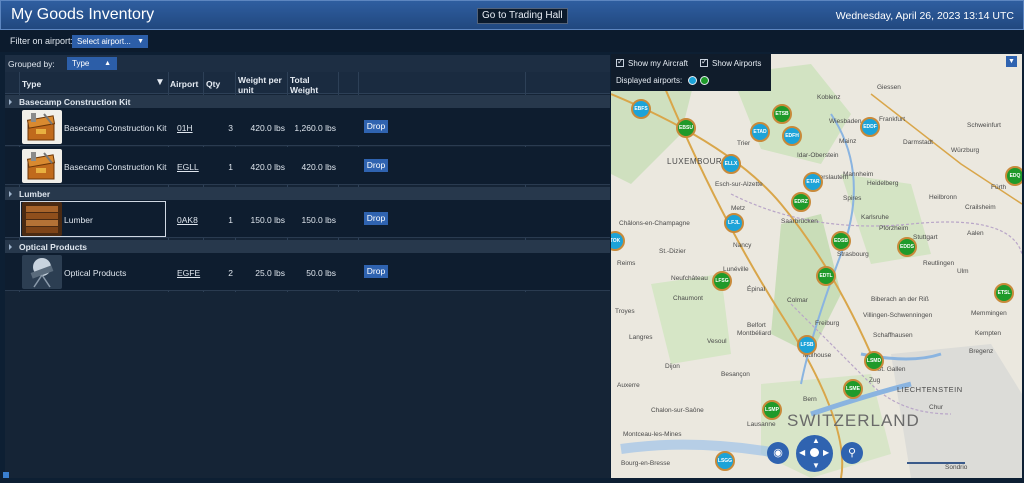  What do you see at coordinates (829, 97) in the screenshot?
I see `place-label: Koblenz` at bounding box center [829, 97].